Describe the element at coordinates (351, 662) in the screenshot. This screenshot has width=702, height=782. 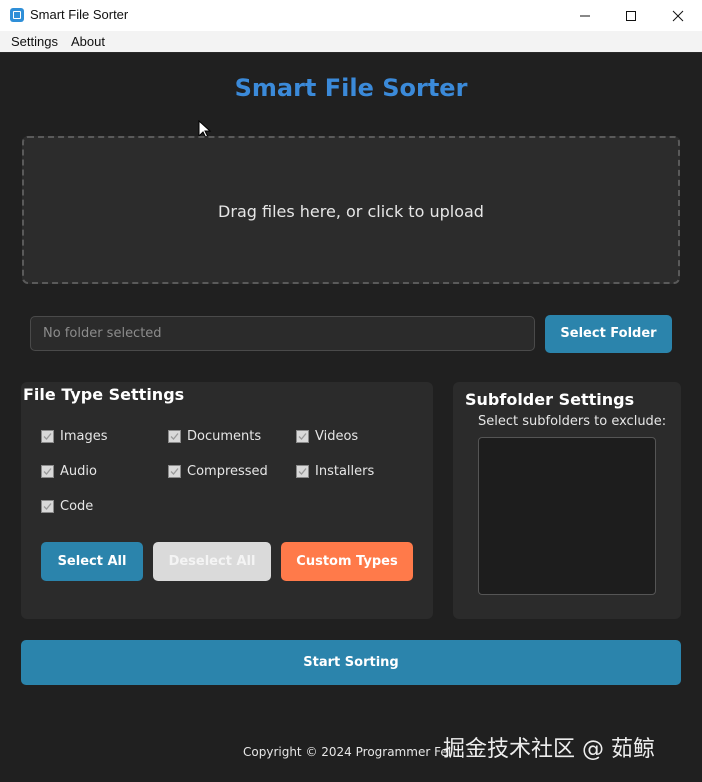
I see `start-sorting-button: Start Sorting` at that location.